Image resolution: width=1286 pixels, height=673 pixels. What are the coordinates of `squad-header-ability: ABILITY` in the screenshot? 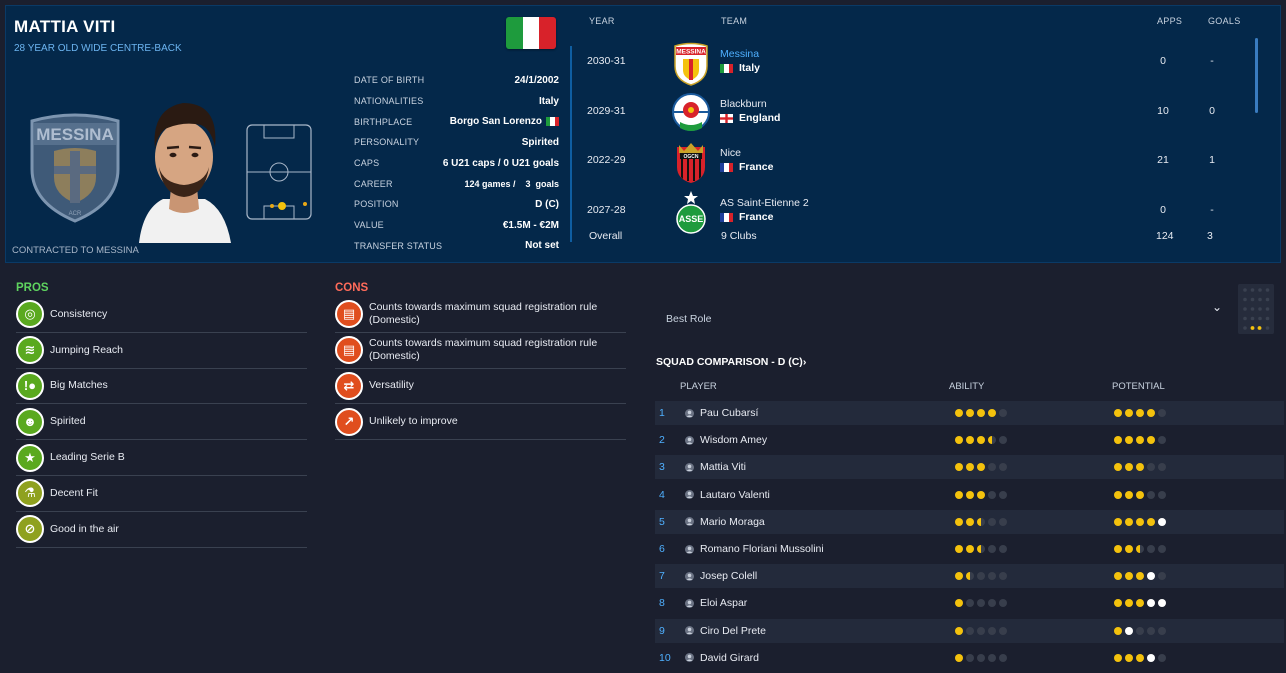 It's located at (966, 386).